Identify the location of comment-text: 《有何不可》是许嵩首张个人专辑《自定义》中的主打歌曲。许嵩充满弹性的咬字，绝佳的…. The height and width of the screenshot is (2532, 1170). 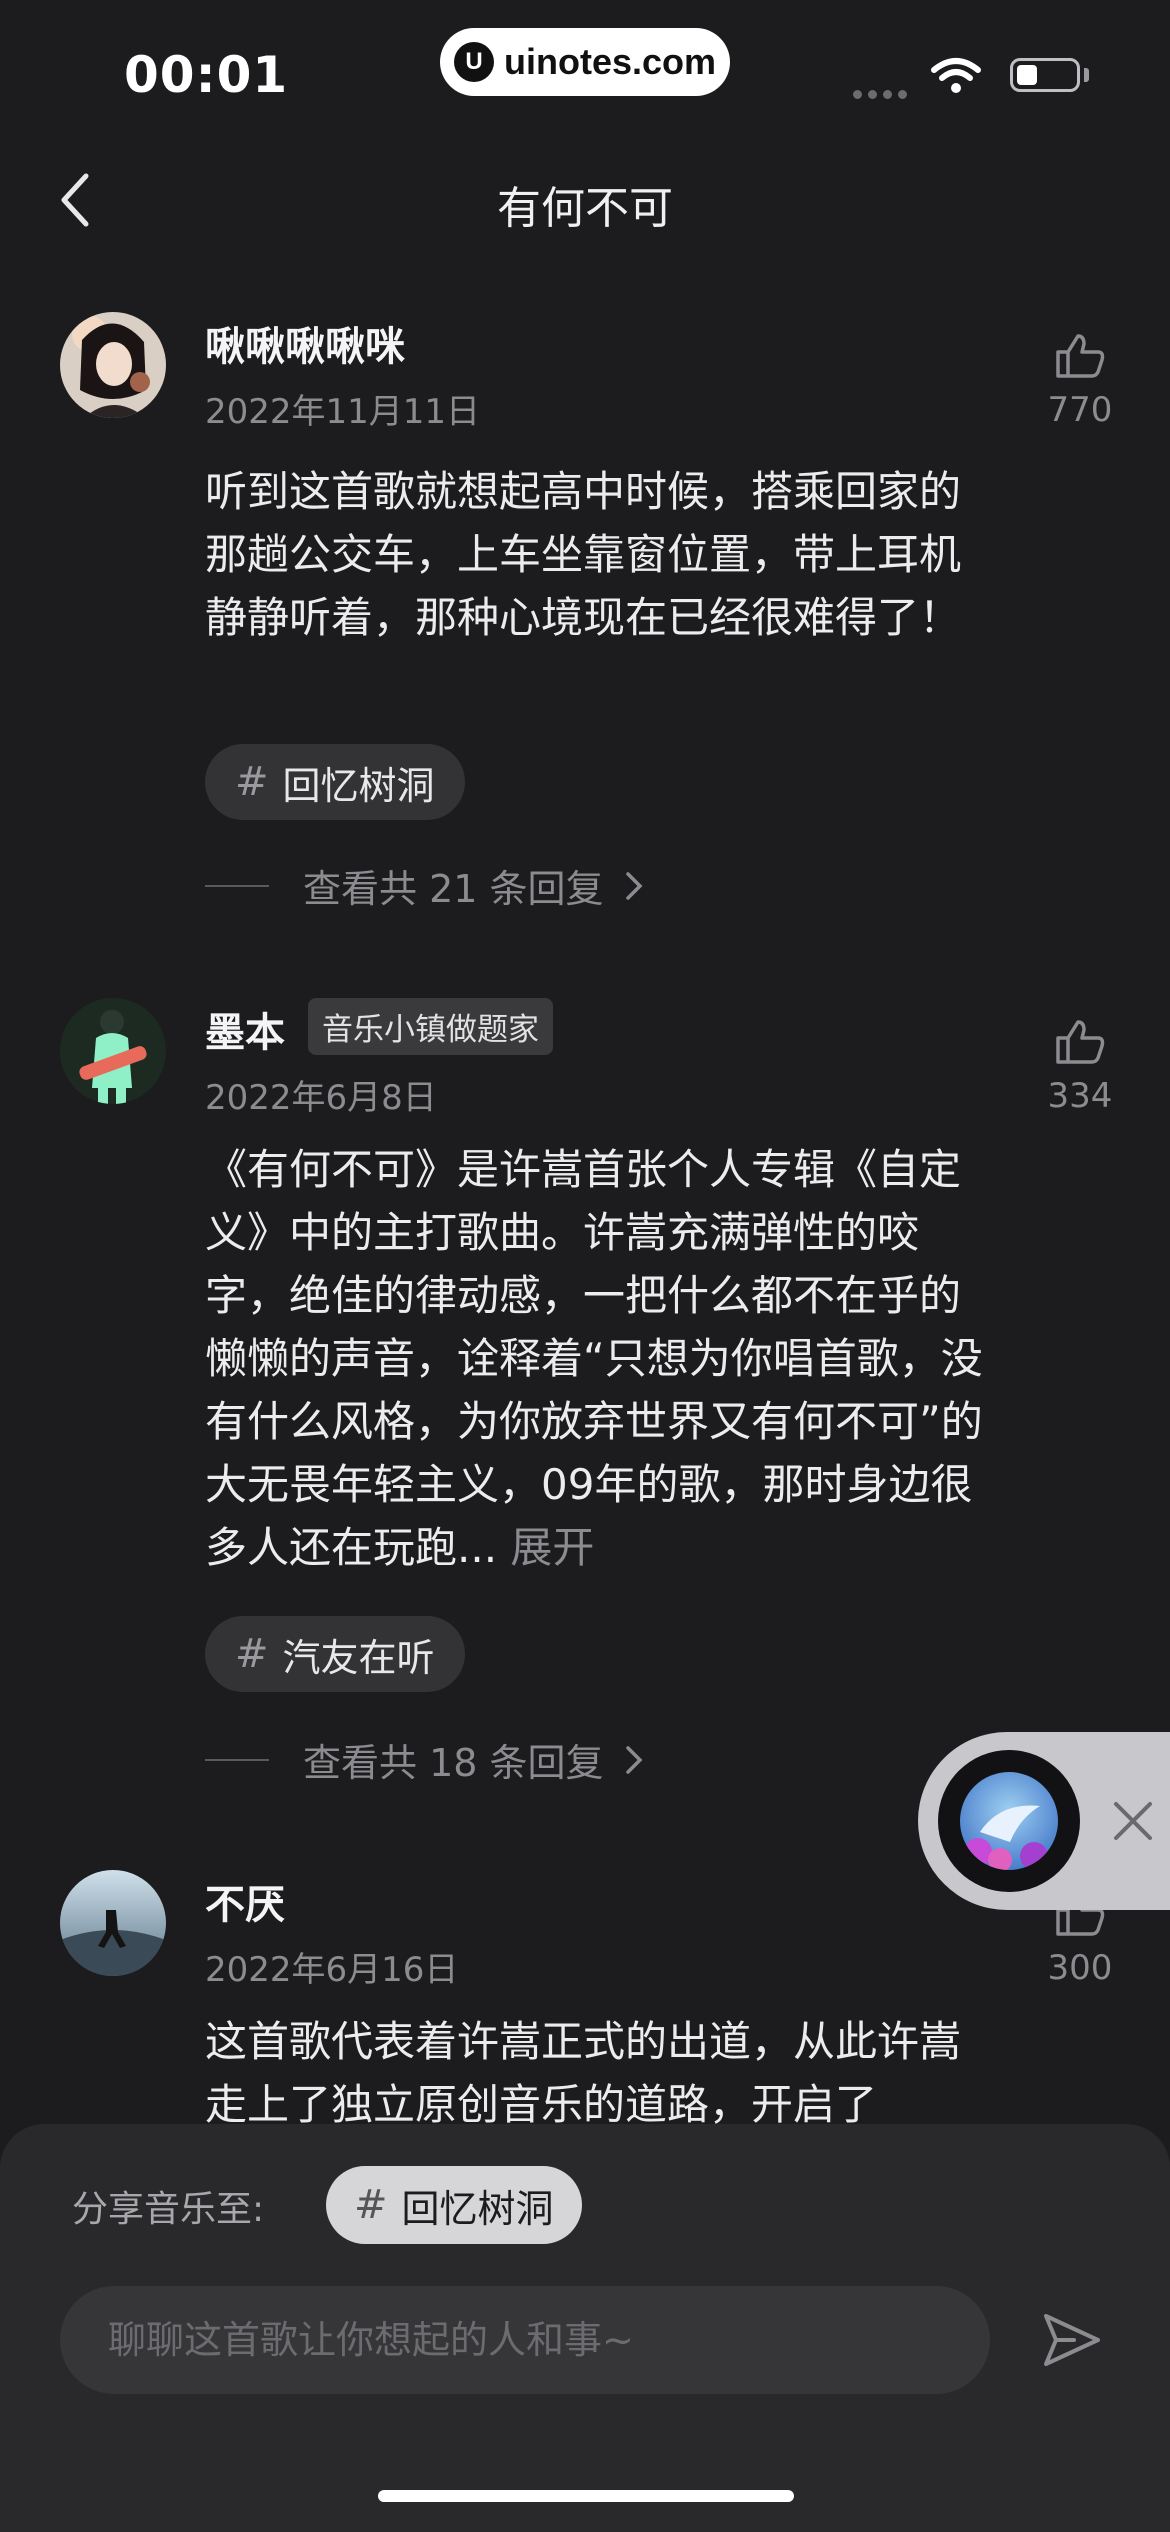
(600, 1358).